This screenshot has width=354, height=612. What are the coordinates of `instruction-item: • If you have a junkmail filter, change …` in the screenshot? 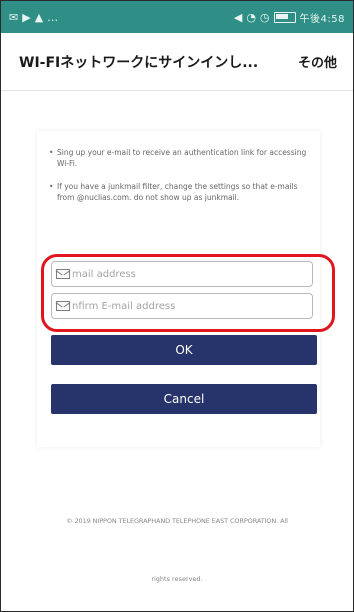 It's located at (180, 192).